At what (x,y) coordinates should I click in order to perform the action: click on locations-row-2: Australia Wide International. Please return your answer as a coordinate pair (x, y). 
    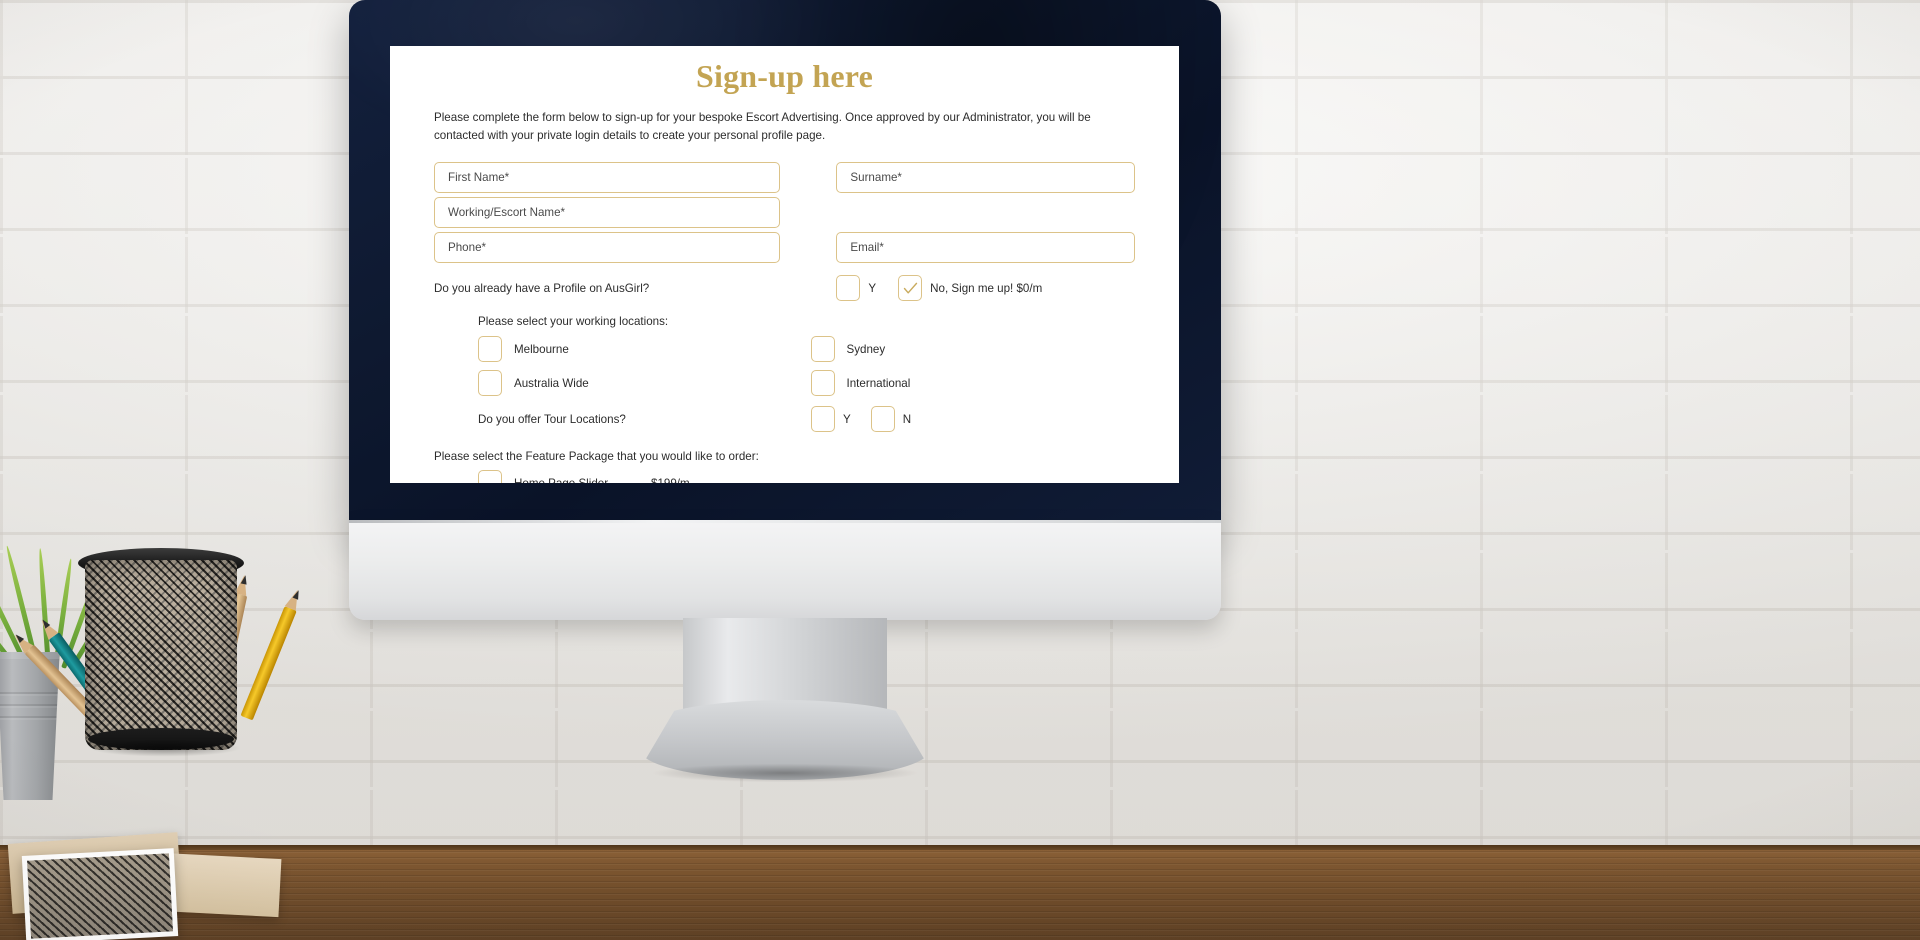
    Looking at the image, I should click on (784, 383).